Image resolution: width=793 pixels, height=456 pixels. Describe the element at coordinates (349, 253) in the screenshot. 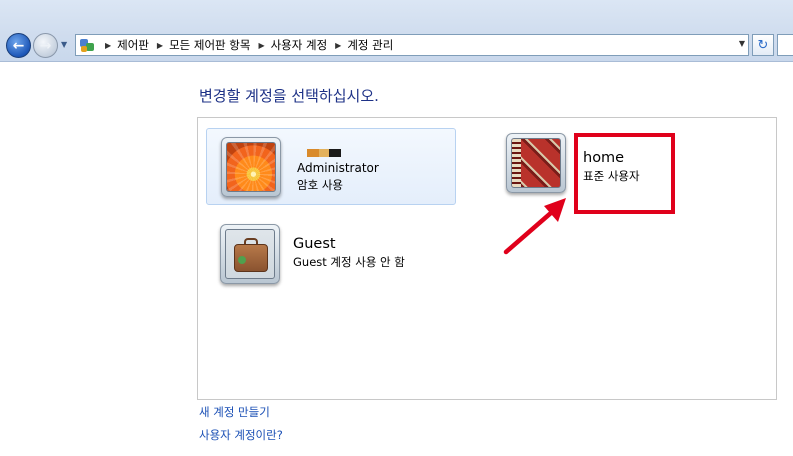

I see `account-info: Guest Guest 계정 사용 안 함` at that location.